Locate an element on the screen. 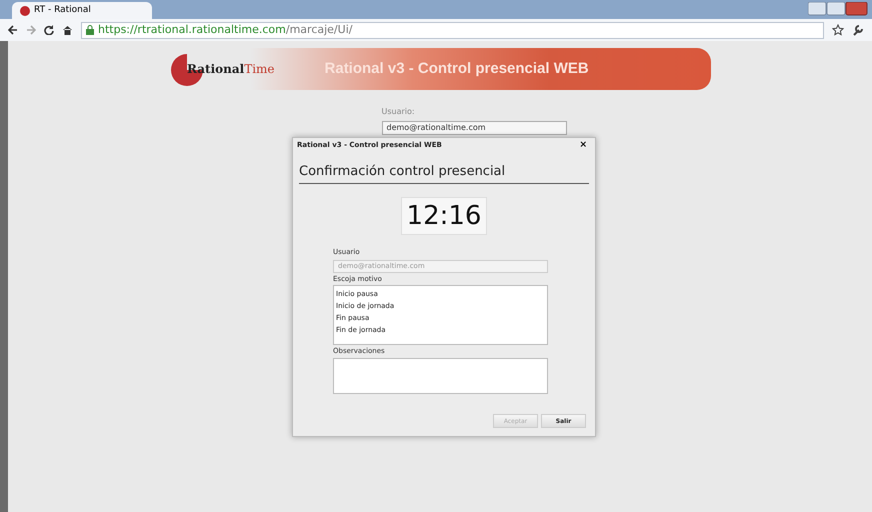 This screenshot has width=872, height=512. field-label: Usuario: is located at coordinates (399, 112).